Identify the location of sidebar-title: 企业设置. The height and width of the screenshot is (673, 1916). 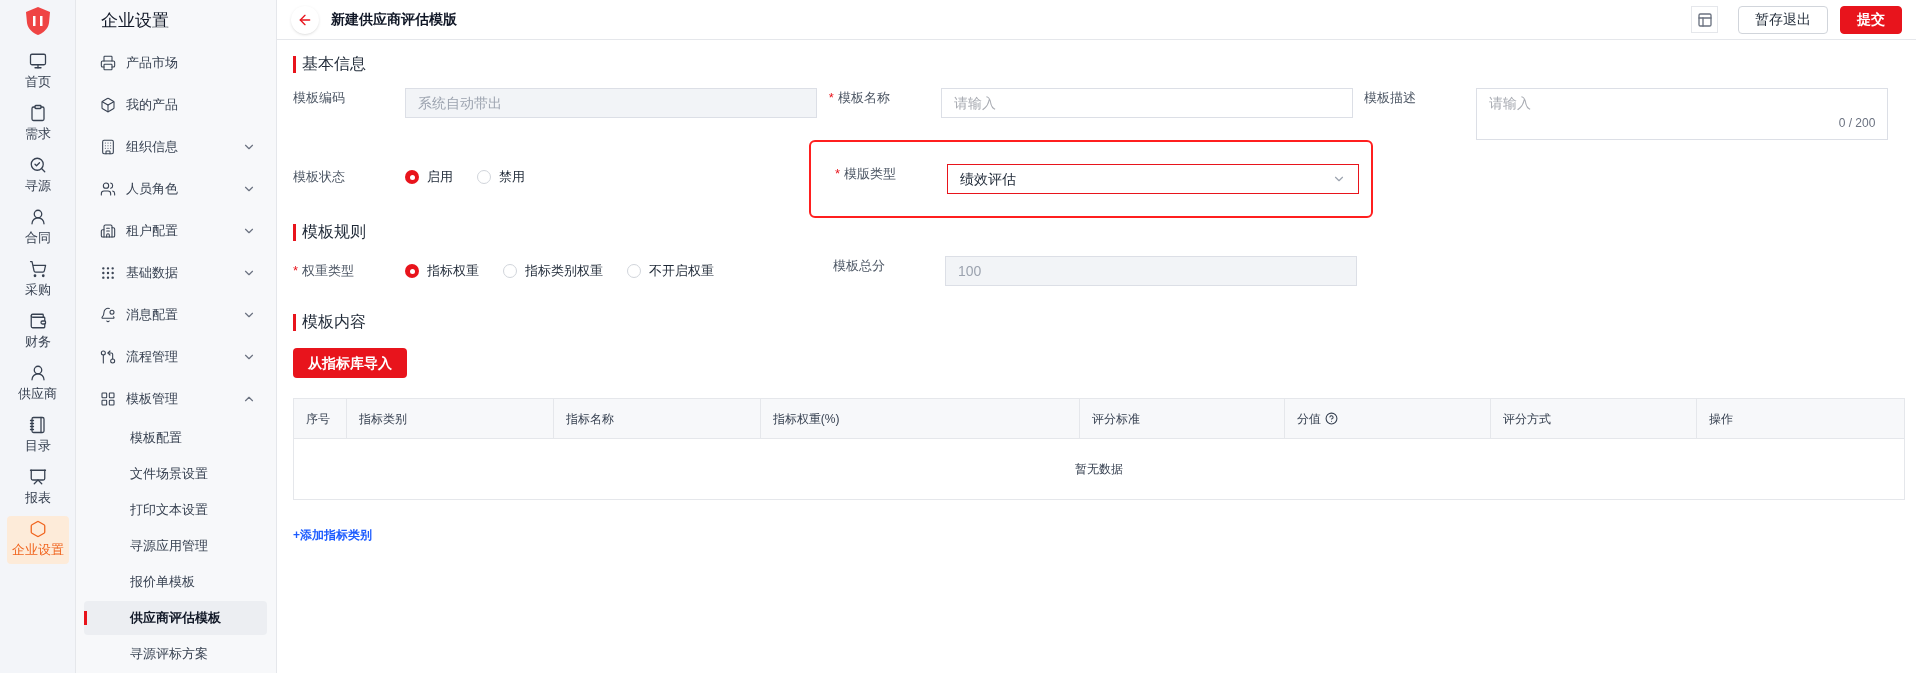
(135, 21).